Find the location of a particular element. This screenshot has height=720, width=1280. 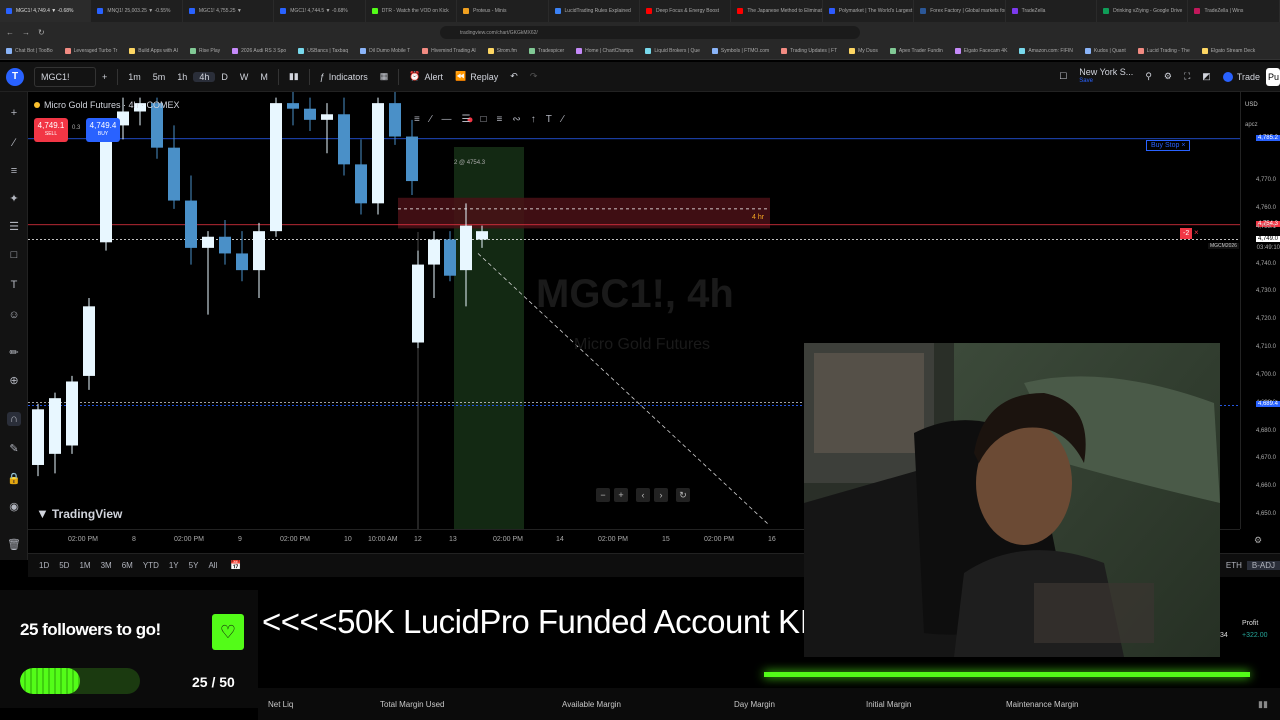

forward-icon: → is located at coordinates (26, 32).